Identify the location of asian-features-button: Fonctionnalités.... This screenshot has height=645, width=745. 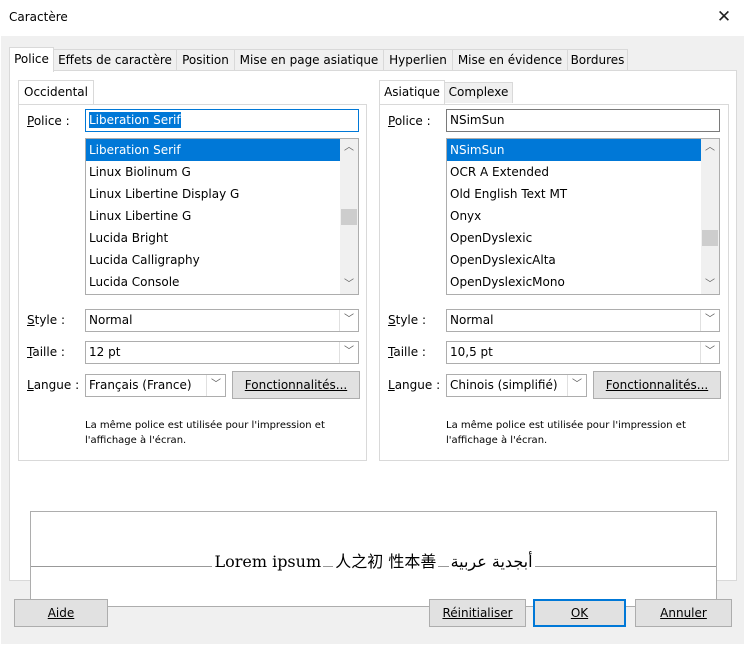
(657, 385).